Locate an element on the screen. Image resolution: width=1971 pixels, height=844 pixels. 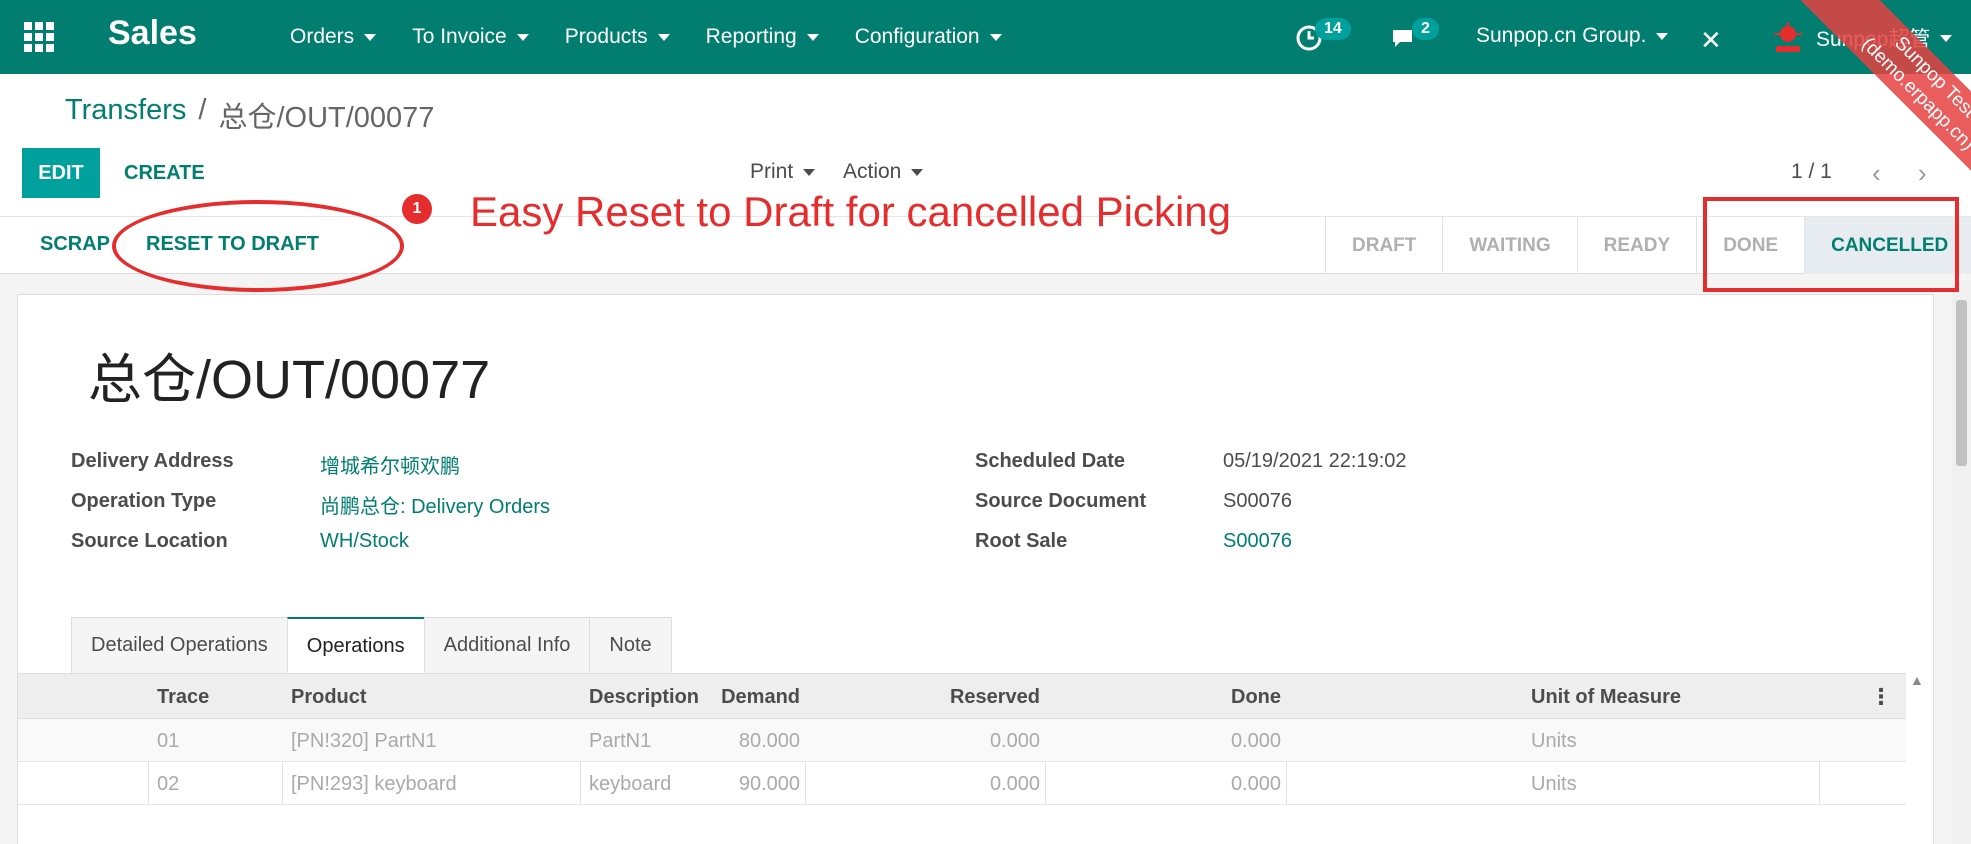
action-dropdown: Action is located at coordinates (883, 172).